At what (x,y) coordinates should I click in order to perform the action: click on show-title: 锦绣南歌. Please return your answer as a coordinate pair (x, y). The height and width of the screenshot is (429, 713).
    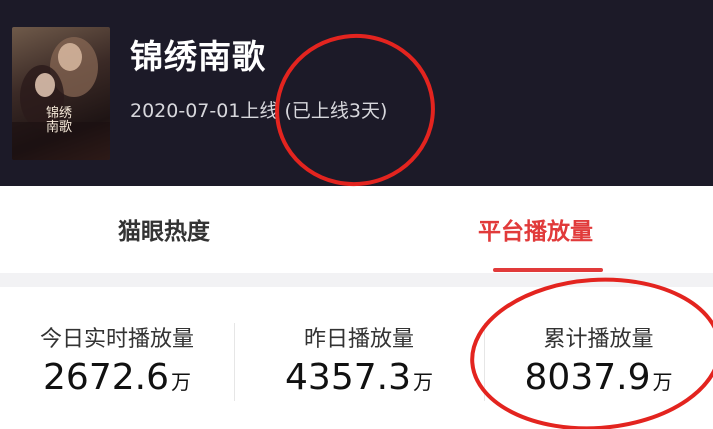
    Looking at the image, I should click on (198, 56).